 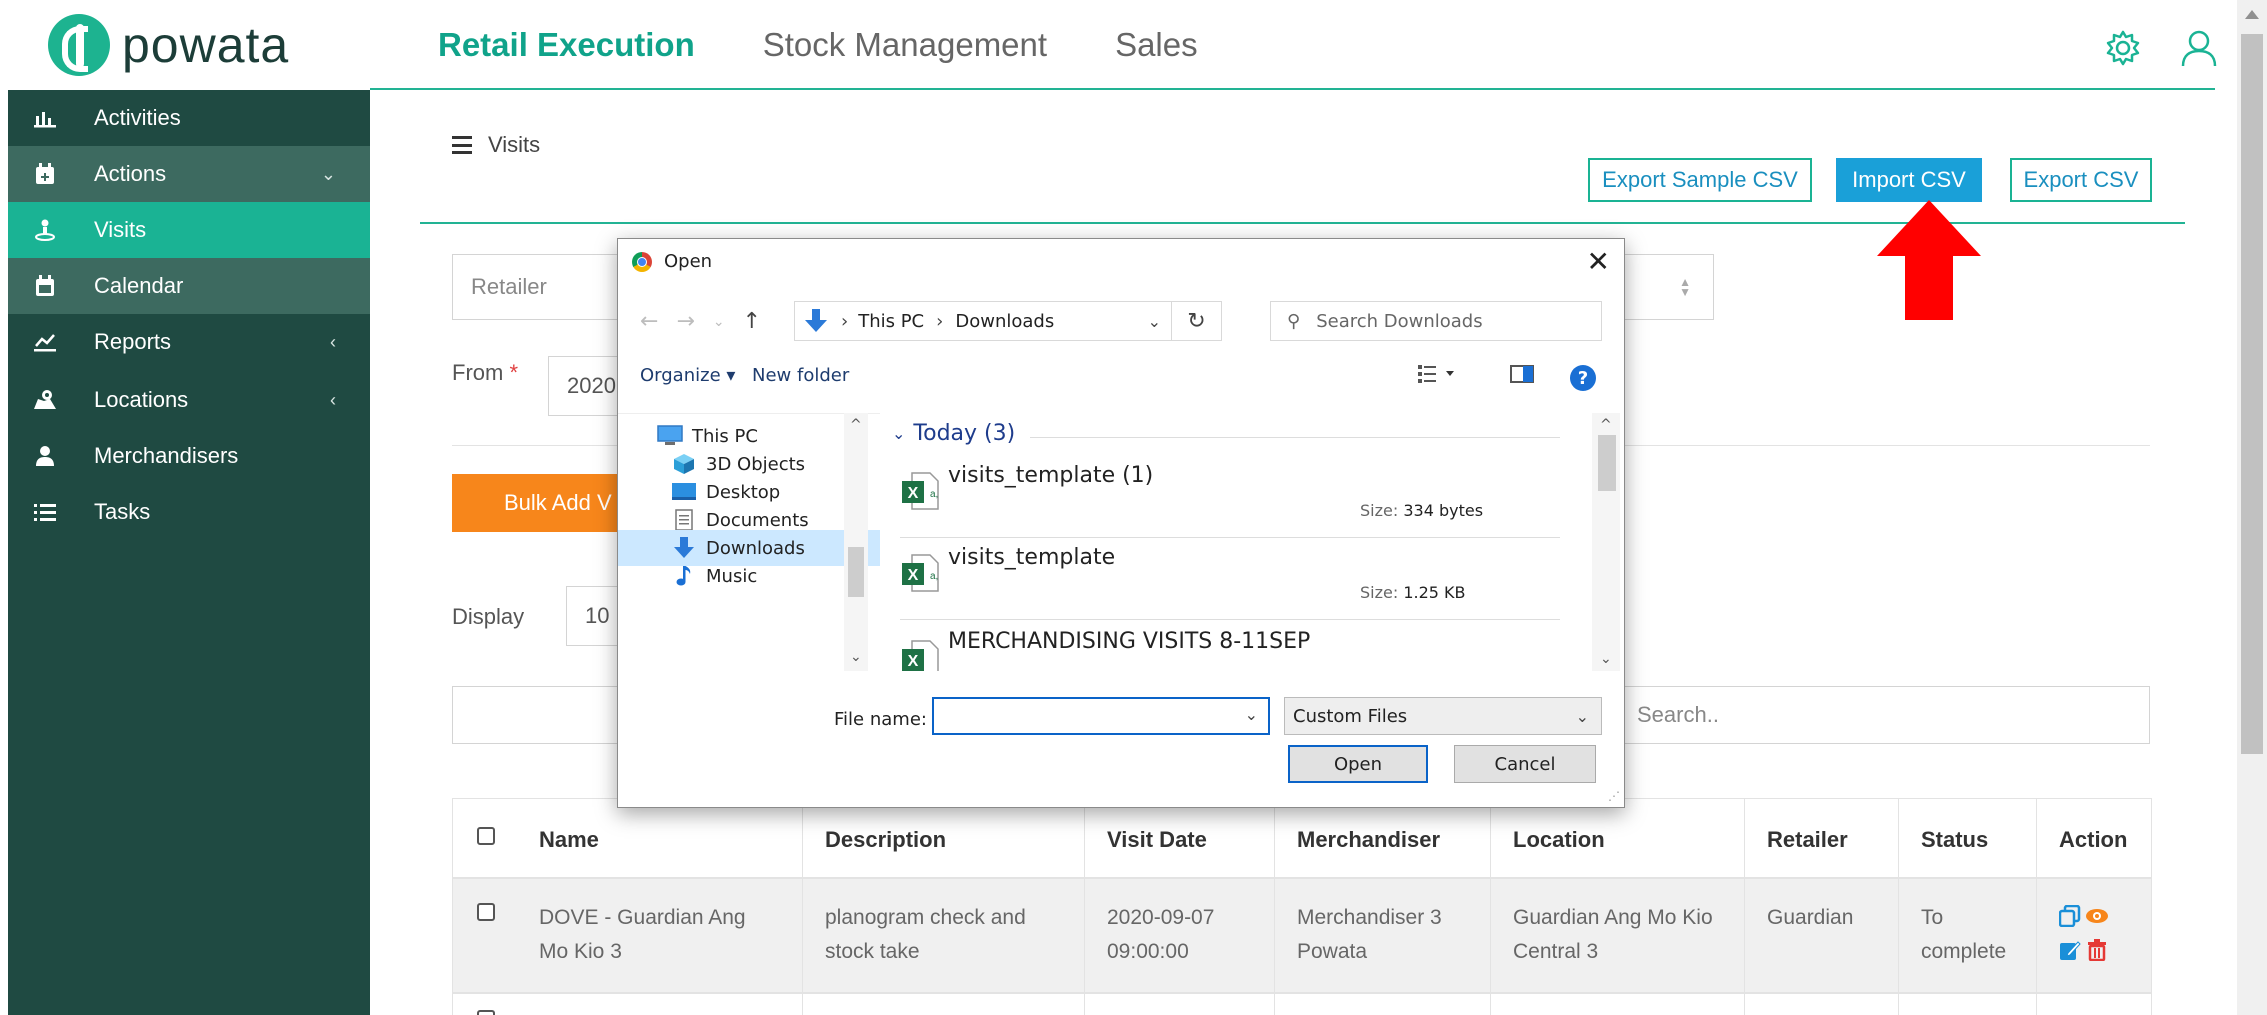 What do you see at coordinates (719, 322) in the screenshot?
I see `recent-locations-chevron-icon: ⌄` at bounding box center [719, 322].